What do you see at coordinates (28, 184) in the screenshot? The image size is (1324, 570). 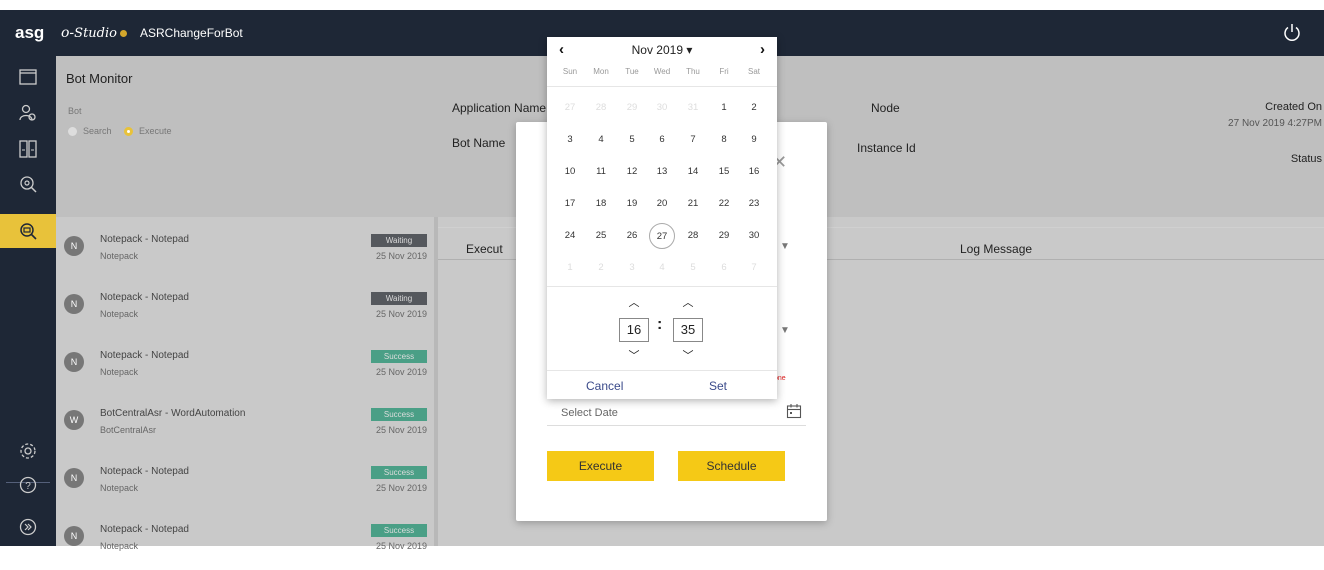 I see `search-cog-icon` at bounding box center [28, 184].